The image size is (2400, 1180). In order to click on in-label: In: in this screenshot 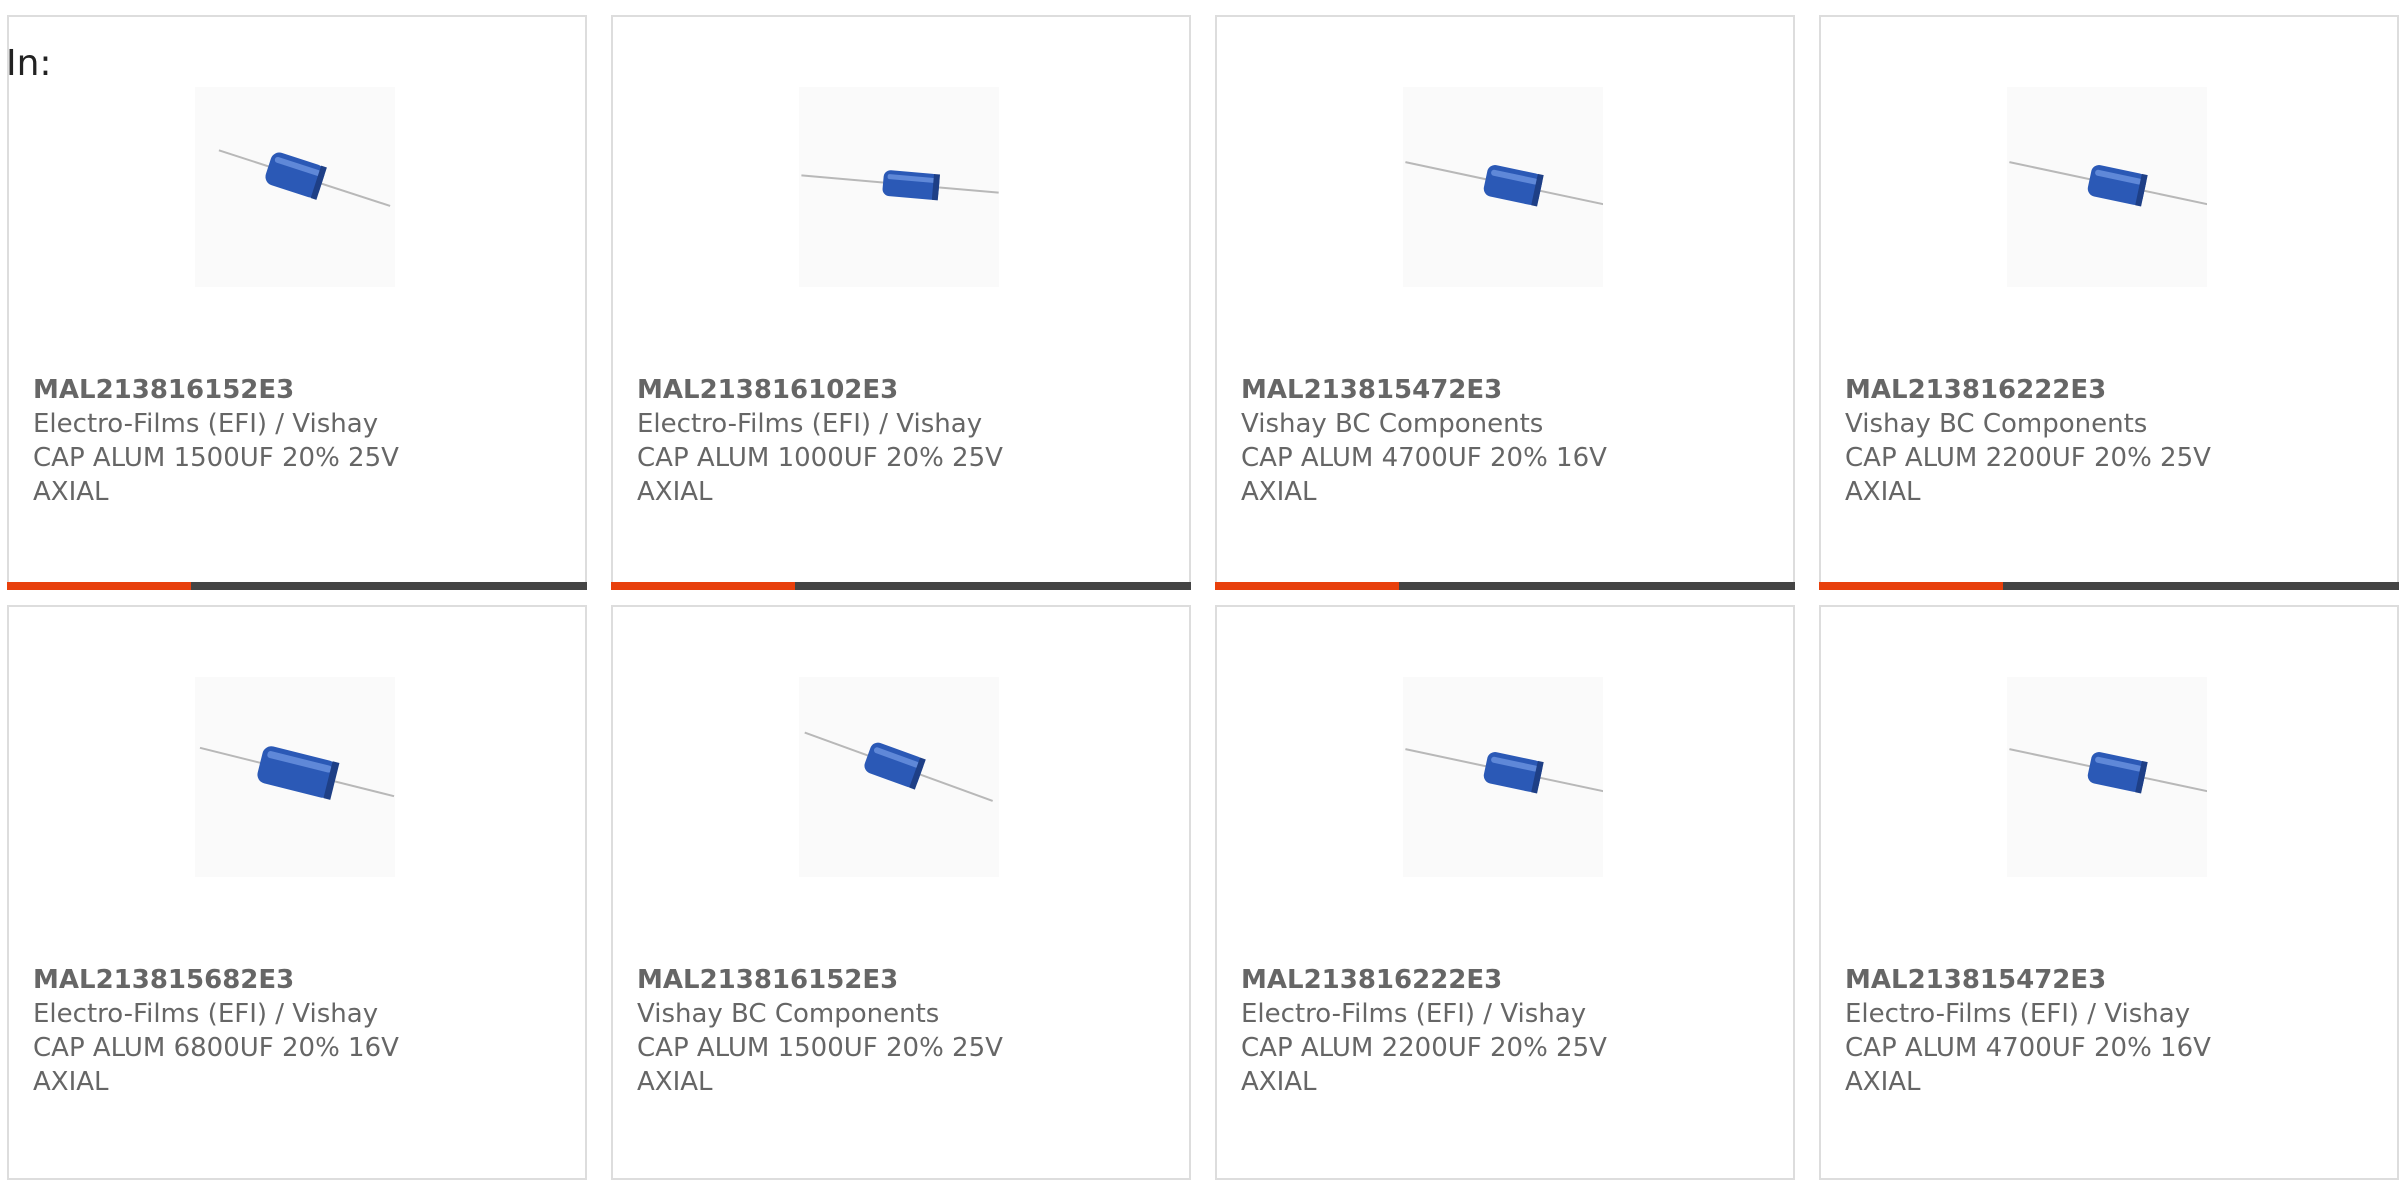, I will do `click(29, 63)`.